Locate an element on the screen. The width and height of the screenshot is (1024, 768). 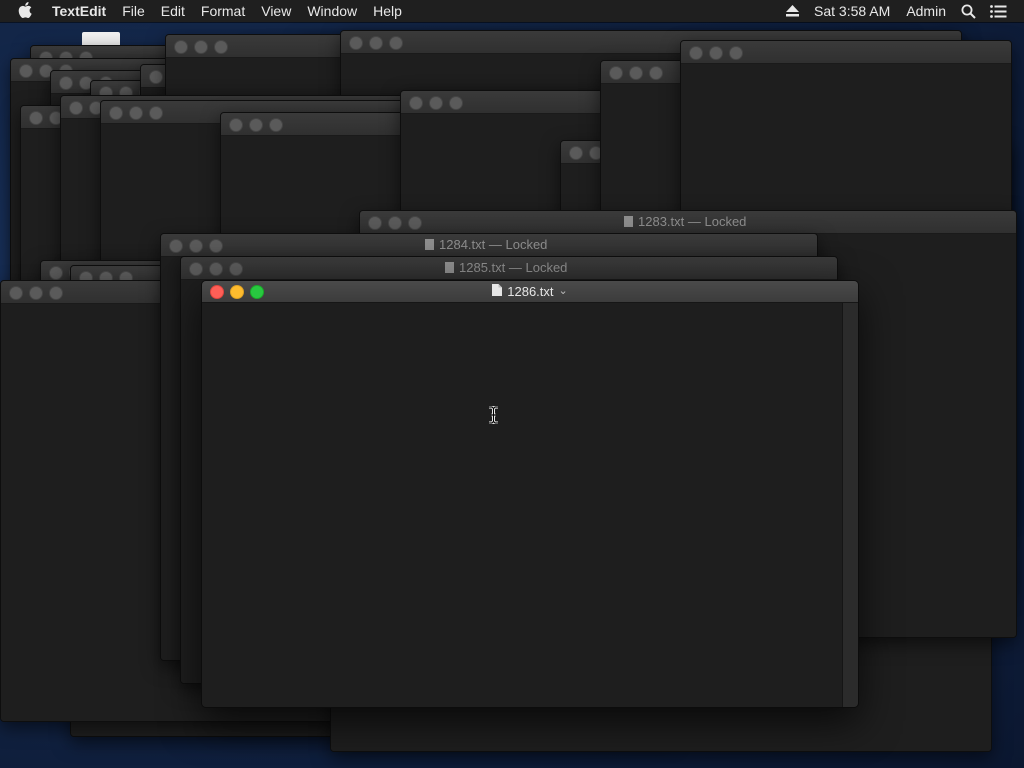
notification-center-icon is located at coordinates (998, 11).